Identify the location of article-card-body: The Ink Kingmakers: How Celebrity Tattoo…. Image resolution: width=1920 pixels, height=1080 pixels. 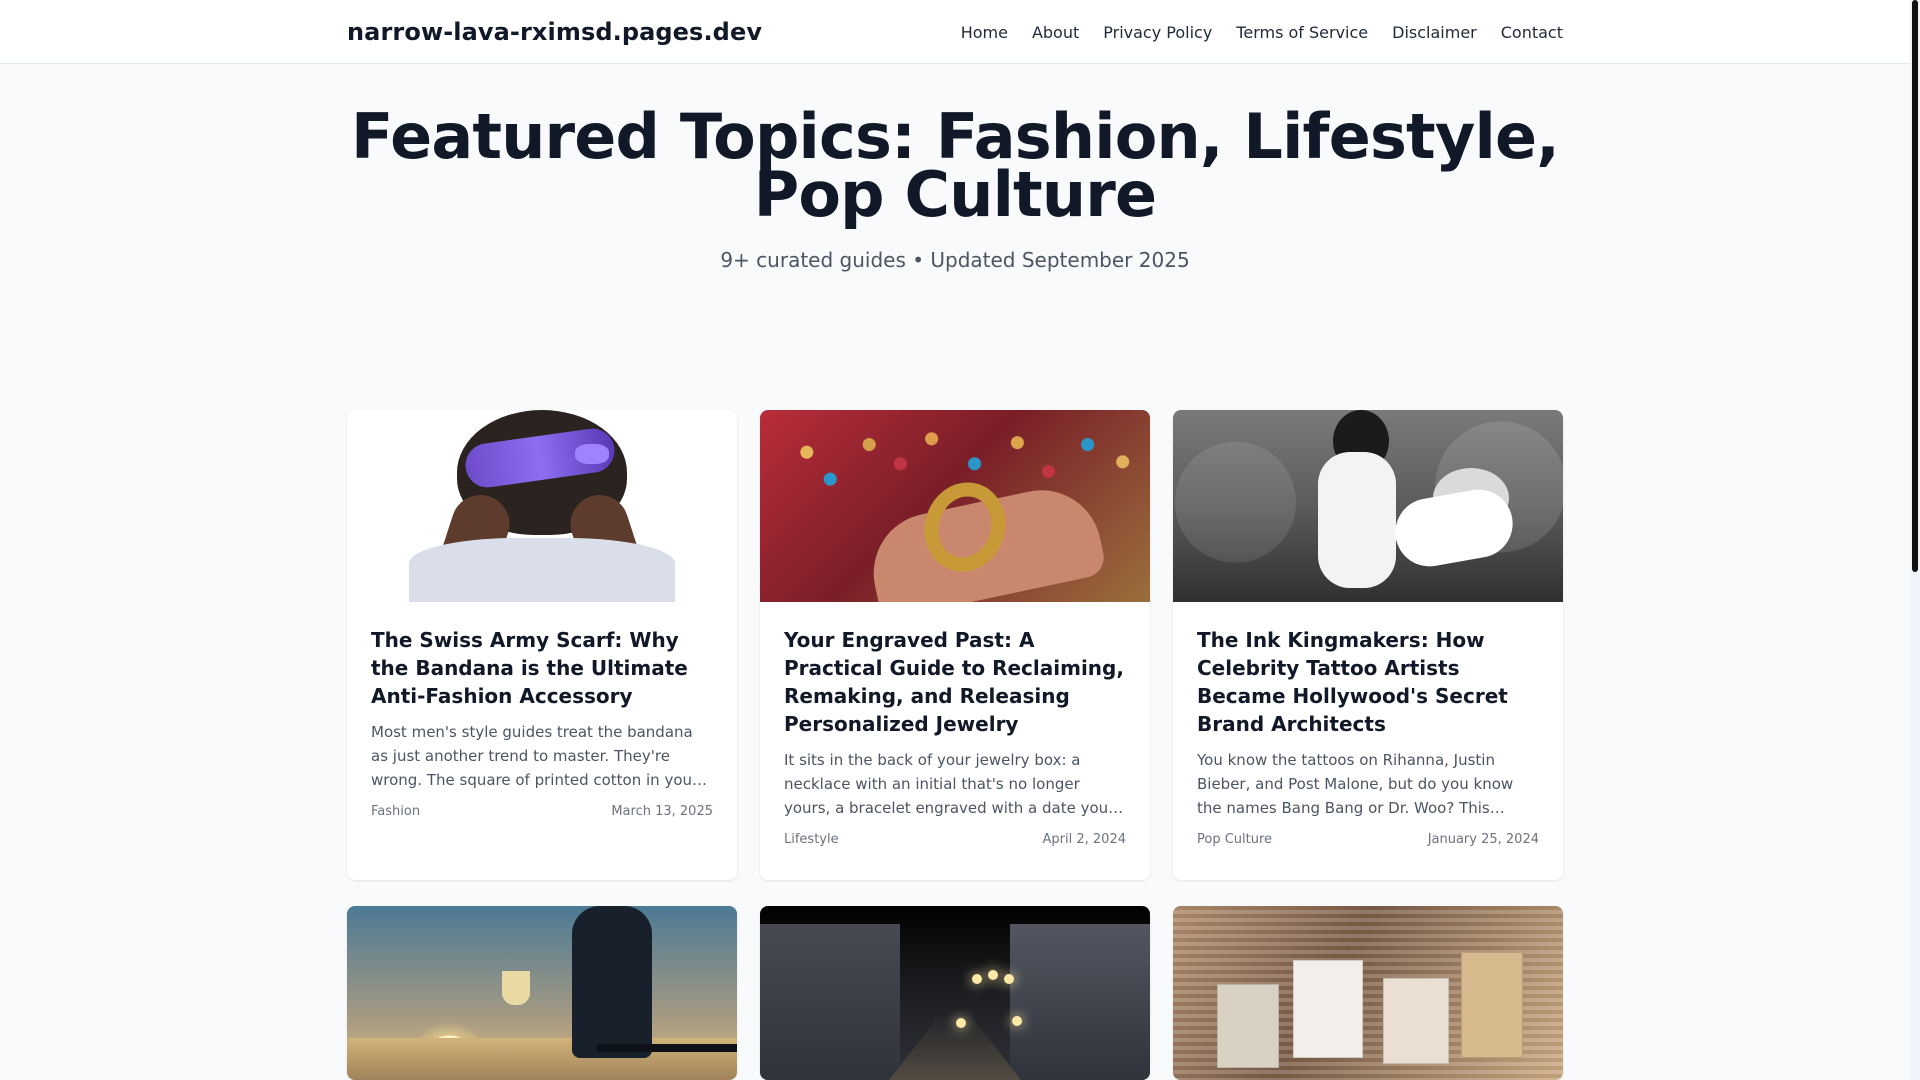
(1368, 736).